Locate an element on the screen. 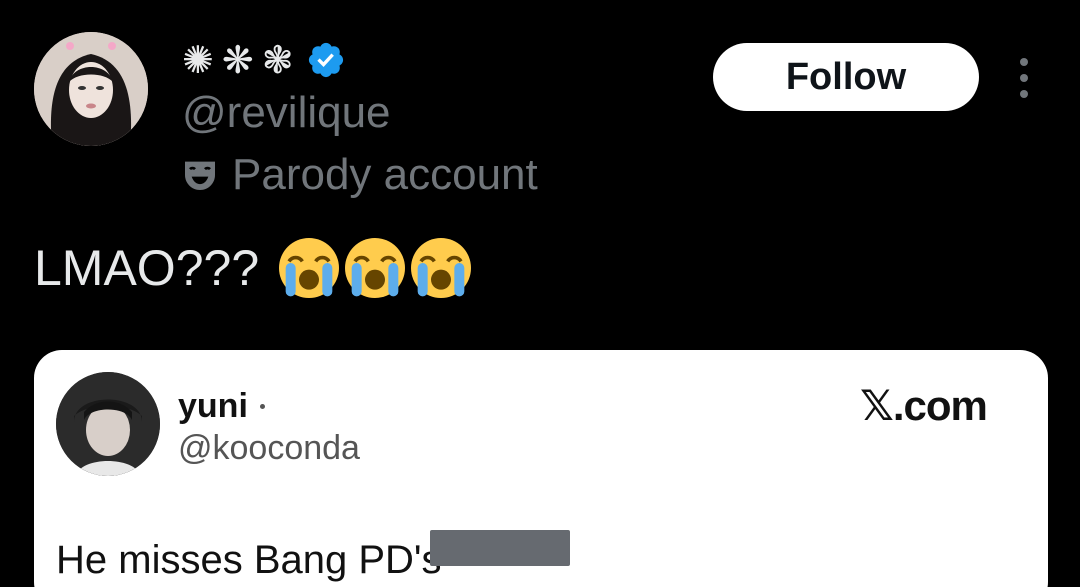 Image resolution: width=1080 pixels, height=587 pixels. author-avatar is located at coordinates (91, 89).